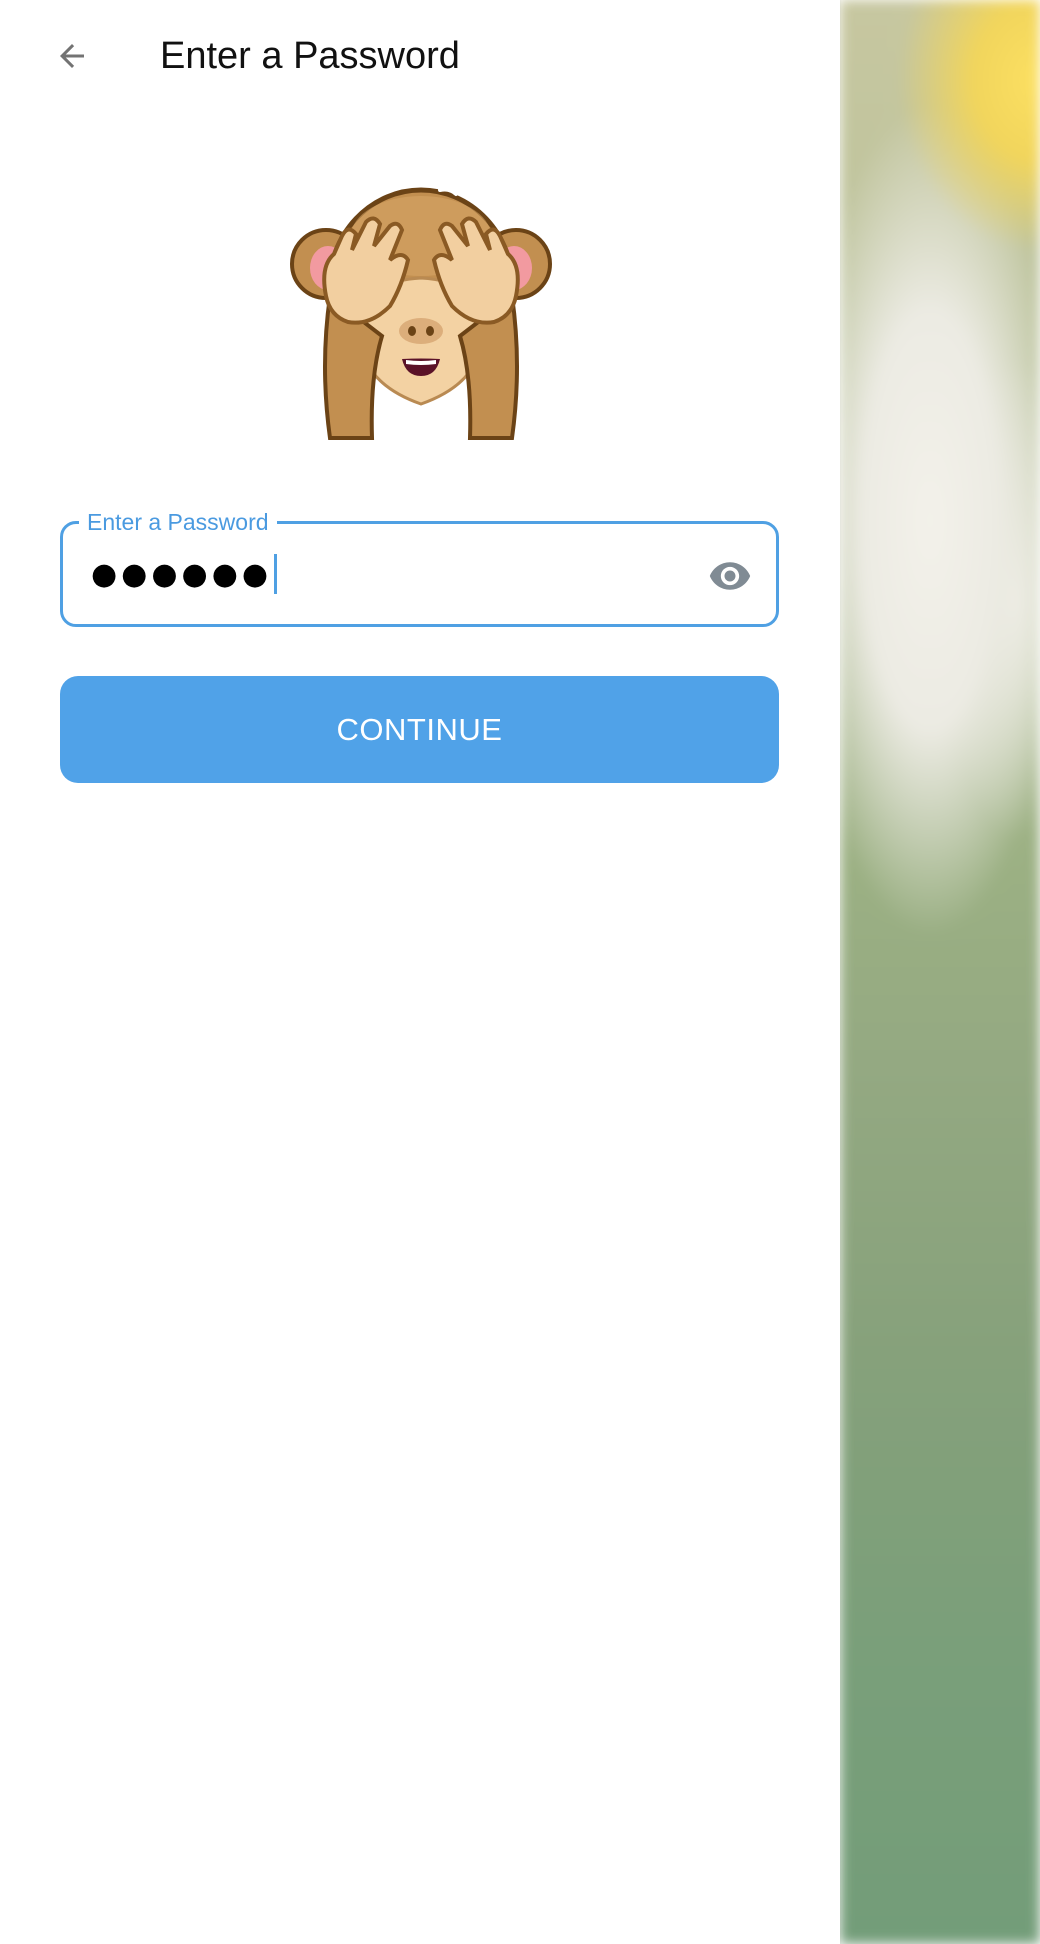 The width and height of the screenshot is (1040, 1944). I want to click on page-title: Enter a Password, so click(310, 56).